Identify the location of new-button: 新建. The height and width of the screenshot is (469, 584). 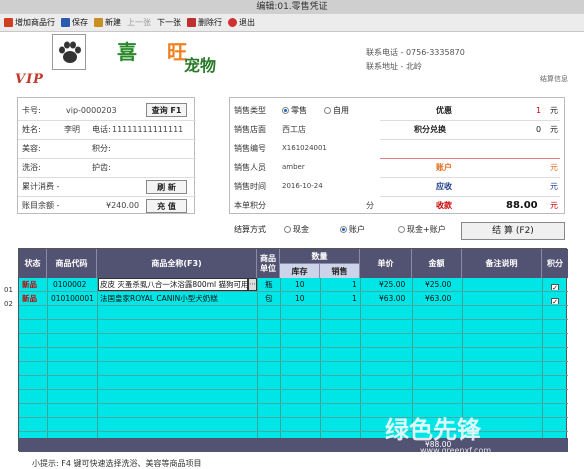
(107, 22).